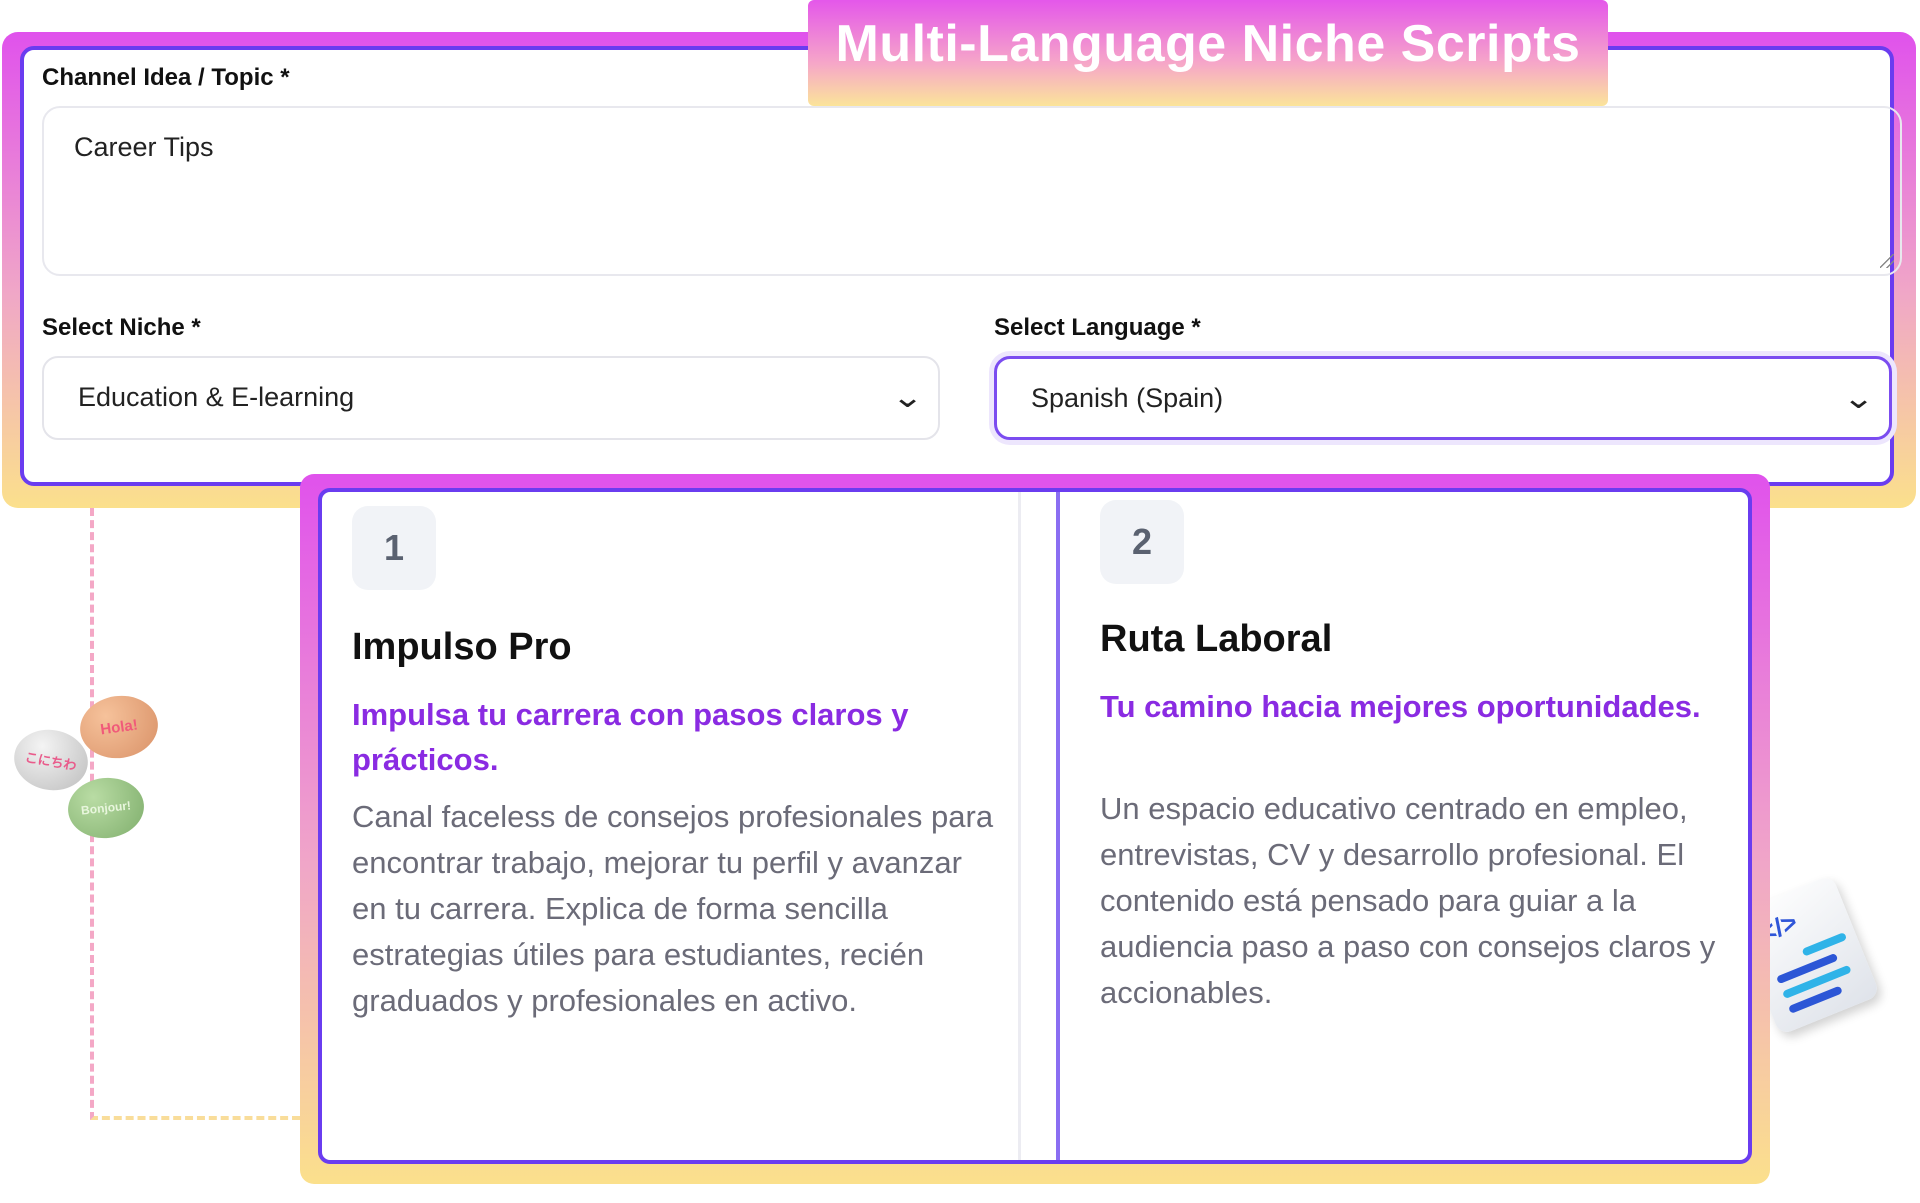 The width and height of the screenshot is (1920, 1203). Describe the element at coordinates (1097, 327) in the screenshot. I see `language-label: Select Language *` at that location.